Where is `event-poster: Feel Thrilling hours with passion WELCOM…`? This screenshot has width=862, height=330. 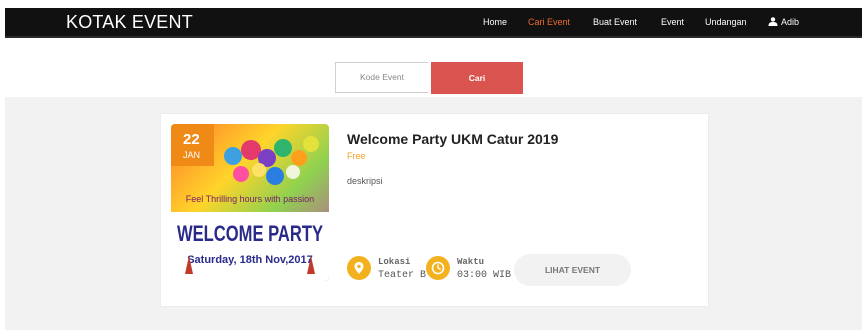
event-poster: Feel Thrilling hours with passion WELCOM… is located at coordinates (250, 202).